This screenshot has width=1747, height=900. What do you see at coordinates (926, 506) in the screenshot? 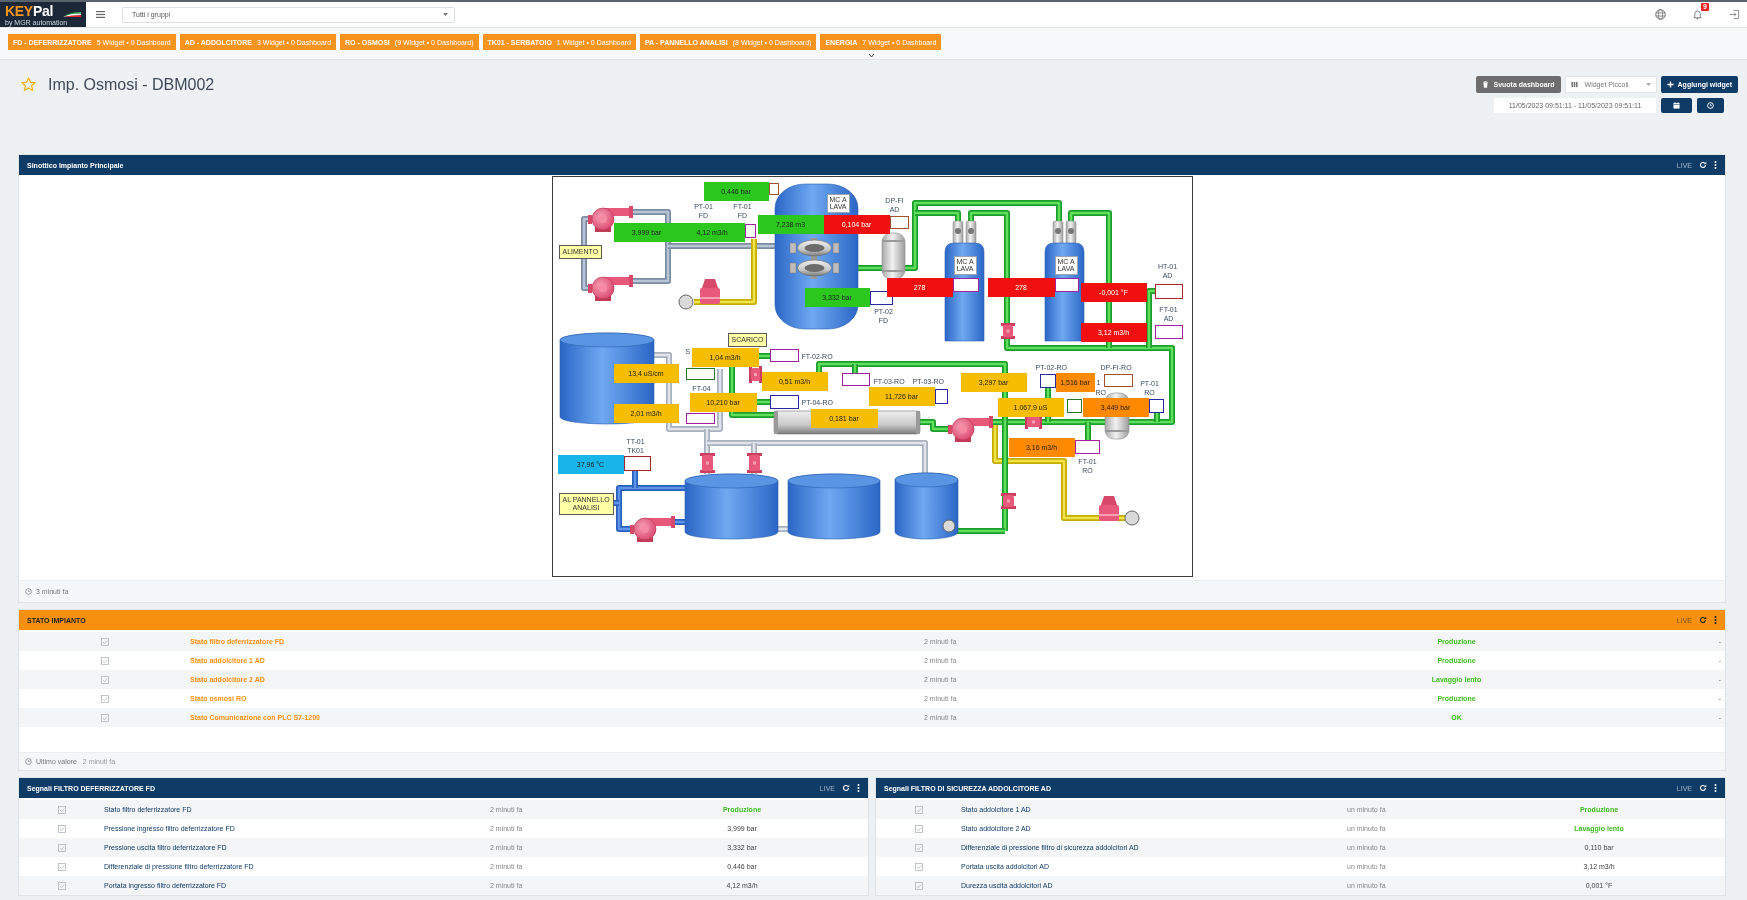
I see `storage-tank` at bounding box center [926, 506].